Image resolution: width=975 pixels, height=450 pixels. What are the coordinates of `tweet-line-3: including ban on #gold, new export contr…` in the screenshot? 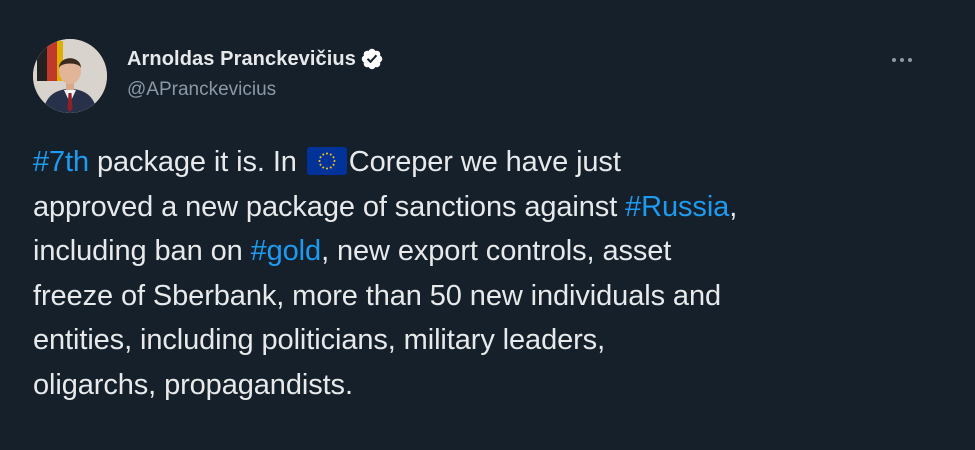 It's located at (483, 251).